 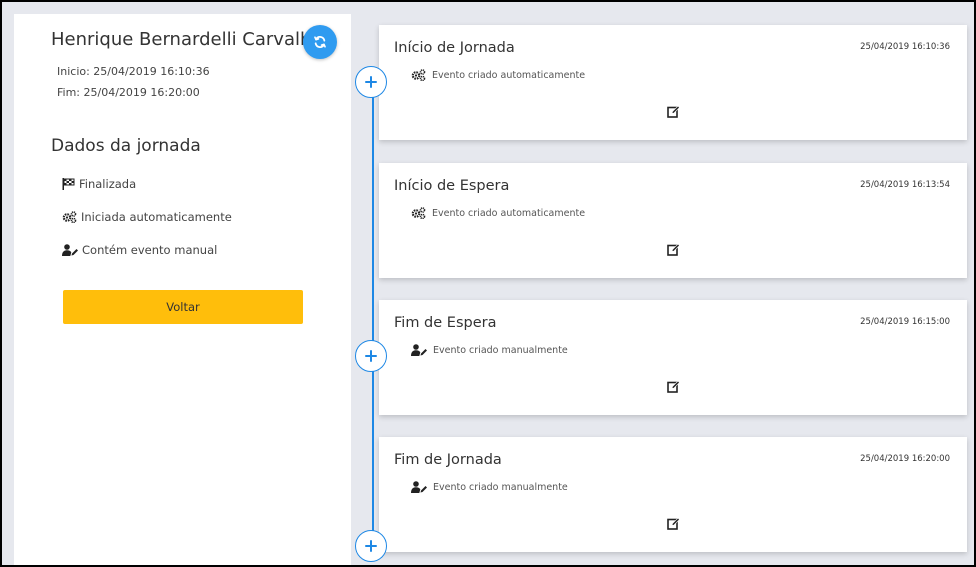 What do you see at coordinates (128, 92) in the screenshot?
I see `journey-end-time: Fim: 25/04/2019 16:20:00` at bounding box center [128, 92].